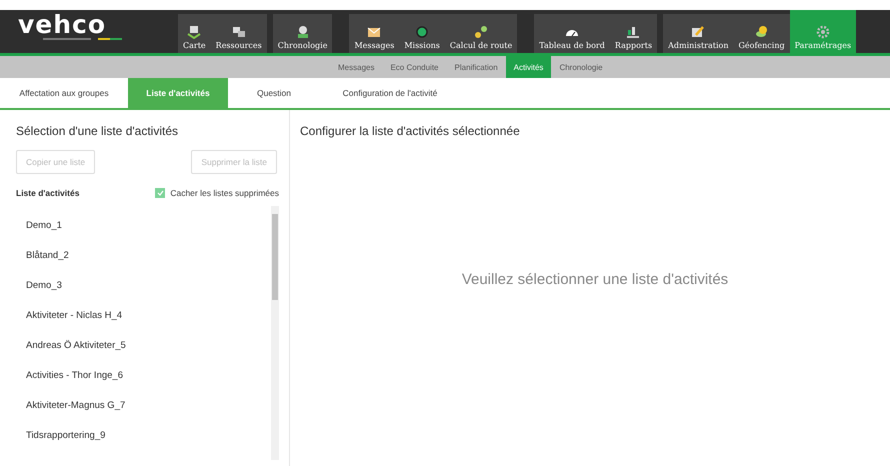  What do you see at coordinates (823, 32) in the screenshot?
I see `settings-icon` at bounding box center [823, 32].